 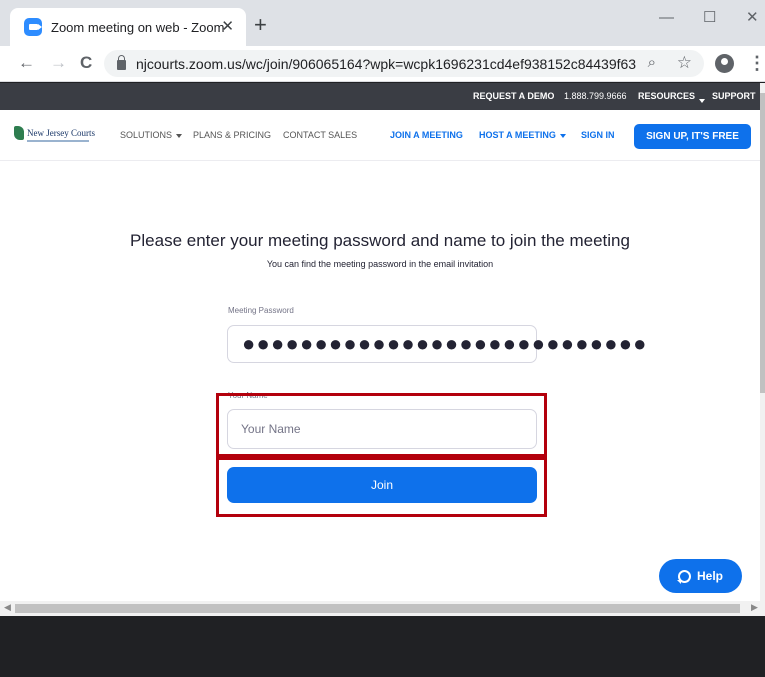 I want to click on logo-tagline-line, so click(x=58, y=141).